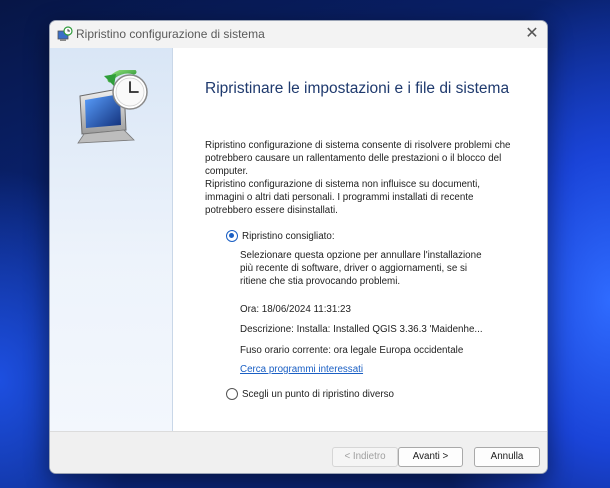  I want to click on close-icon: ✕, so click(532, 33).